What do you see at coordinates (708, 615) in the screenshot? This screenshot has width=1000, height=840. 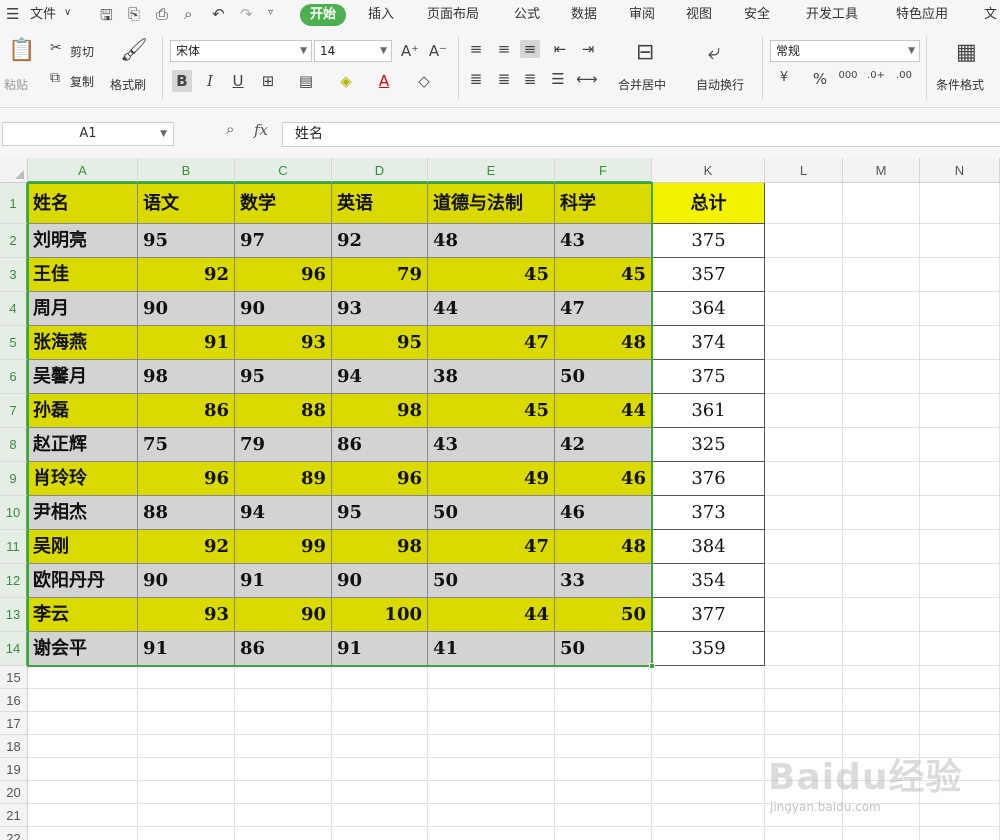 I see `total-cell: 377` at bounding box center [708, 615].